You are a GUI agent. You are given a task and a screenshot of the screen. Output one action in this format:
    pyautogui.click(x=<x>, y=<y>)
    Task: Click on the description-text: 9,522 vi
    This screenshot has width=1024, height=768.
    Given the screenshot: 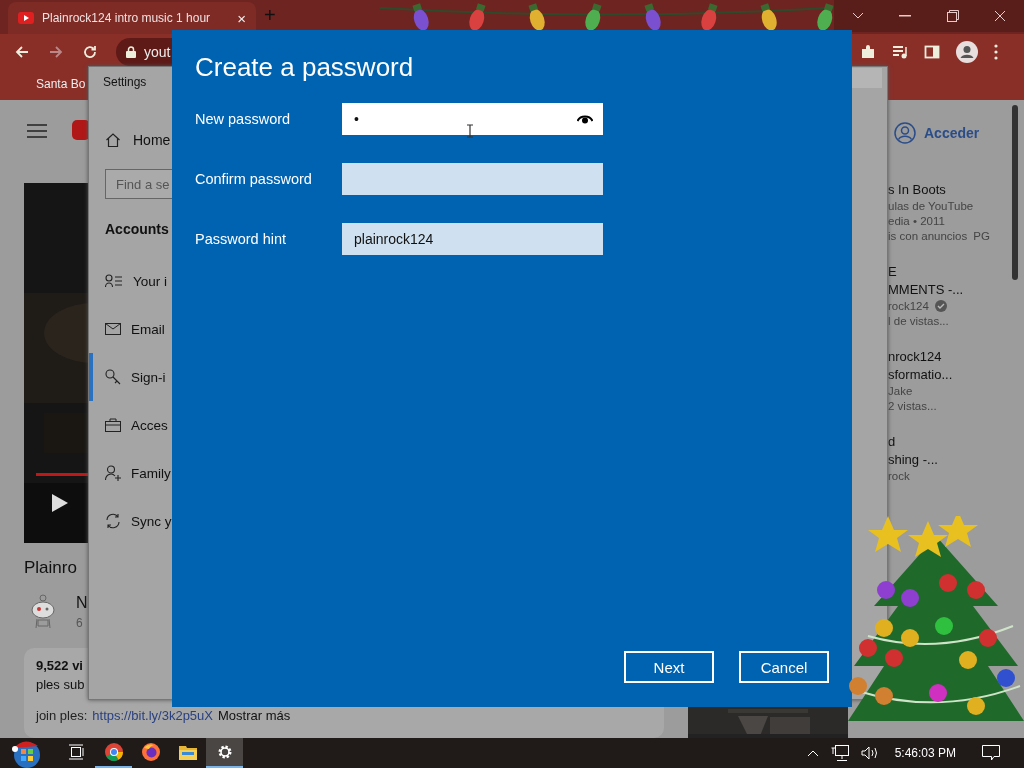 What is the action you would take?
    pyautogui.click(x=60, y=665)
    